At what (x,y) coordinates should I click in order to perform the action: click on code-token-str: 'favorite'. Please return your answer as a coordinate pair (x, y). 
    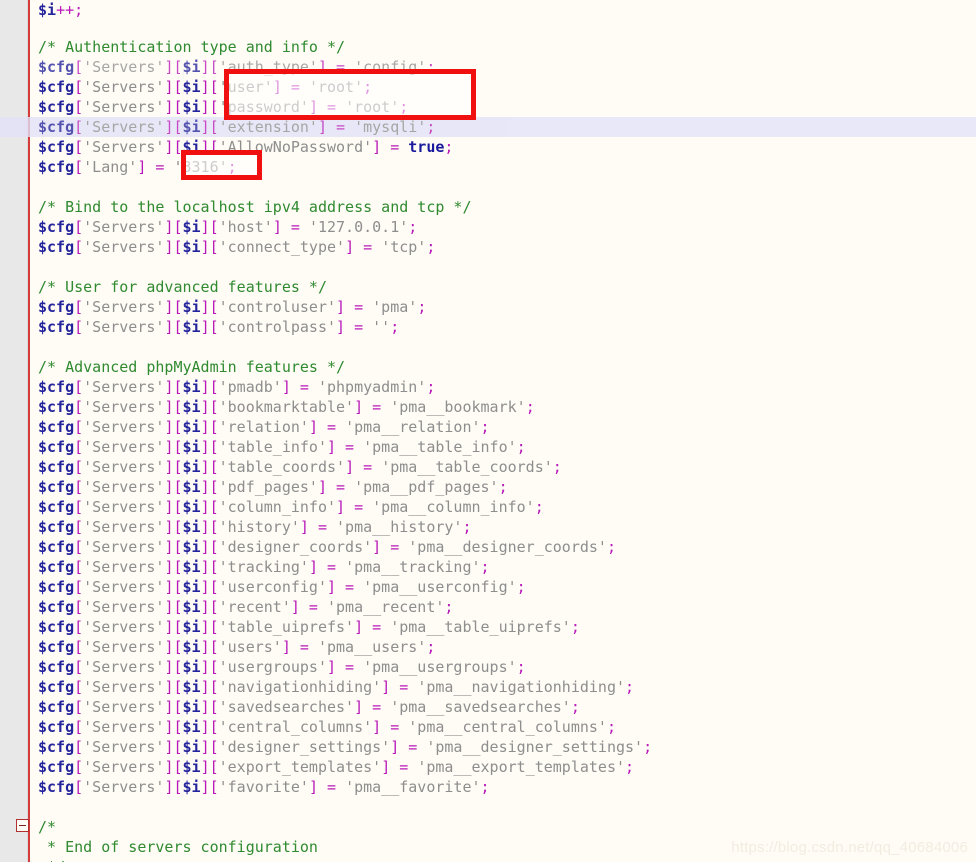
    Looking at the image, I should click on (263, 787).